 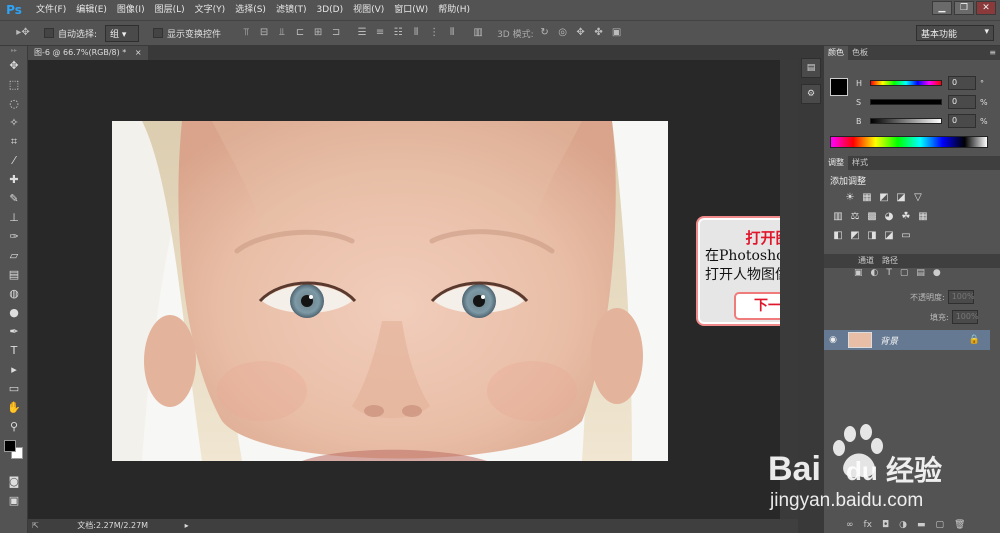 What do you see at coordinates (889, 273) in the screenshot?
I see `filter-type-icon: T` at bounding box center [889, 273].